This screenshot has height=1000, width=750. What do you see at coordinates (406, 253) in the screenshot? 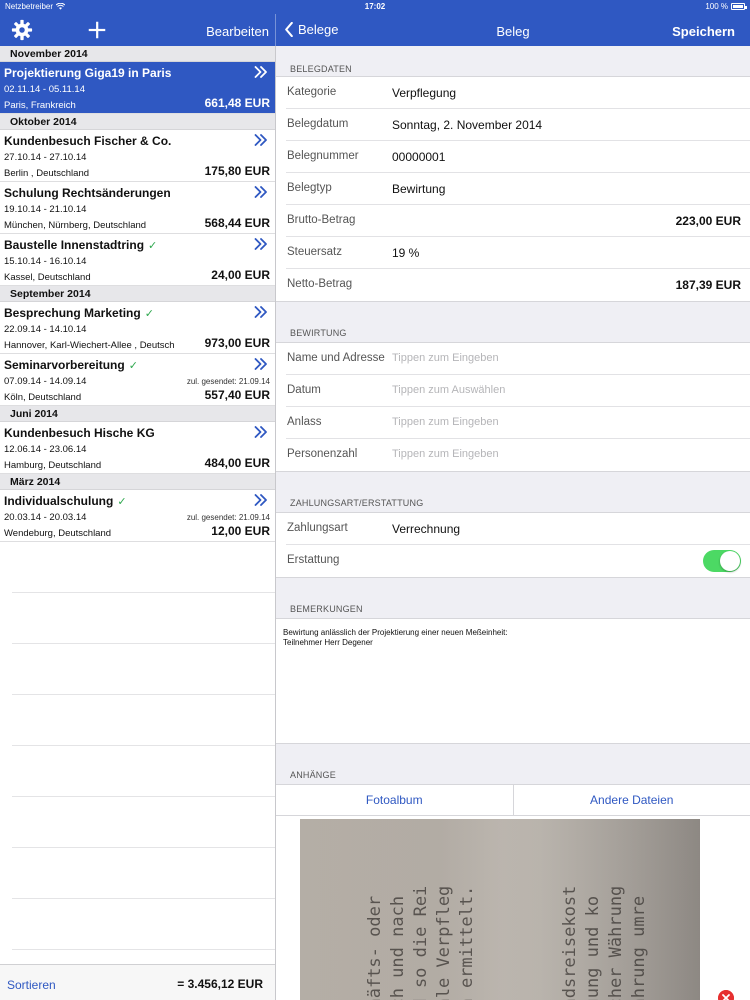
I see `field-value: 19 %` at bounding box center [406, 253].